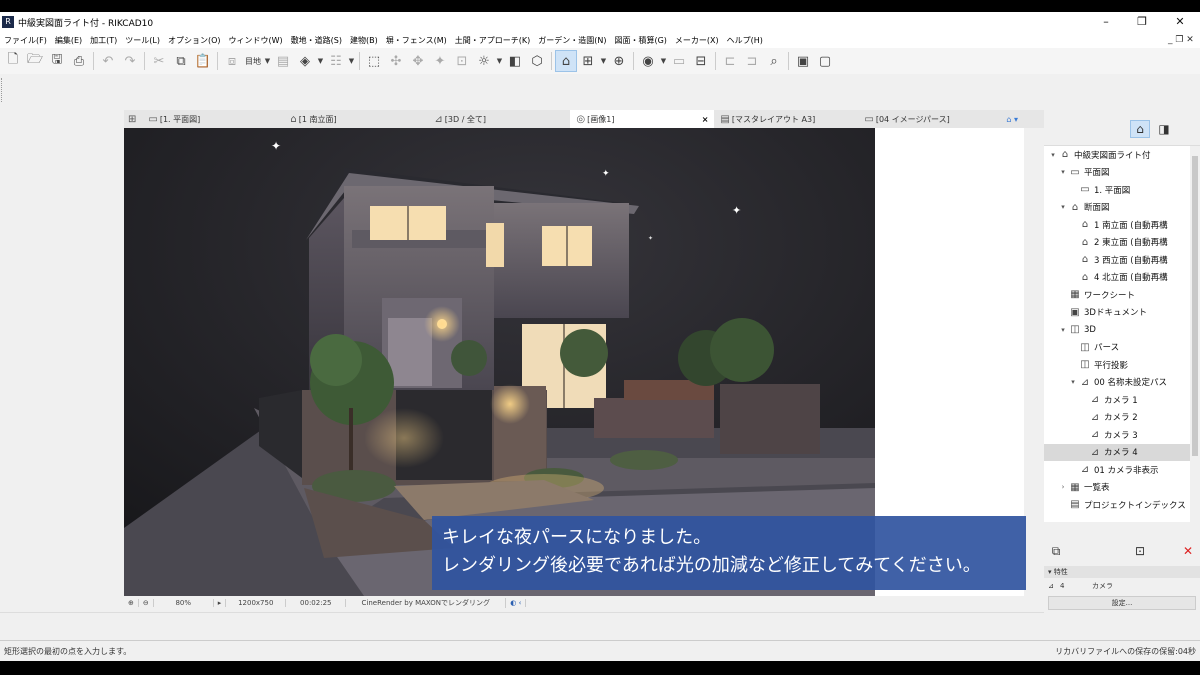 This screenshot has height=675, width=1200. What do you see at coordinates (146, 603) in the screenshot?
I see `zoom-fit-icon: ⊖` at bounding box center [146, 603].